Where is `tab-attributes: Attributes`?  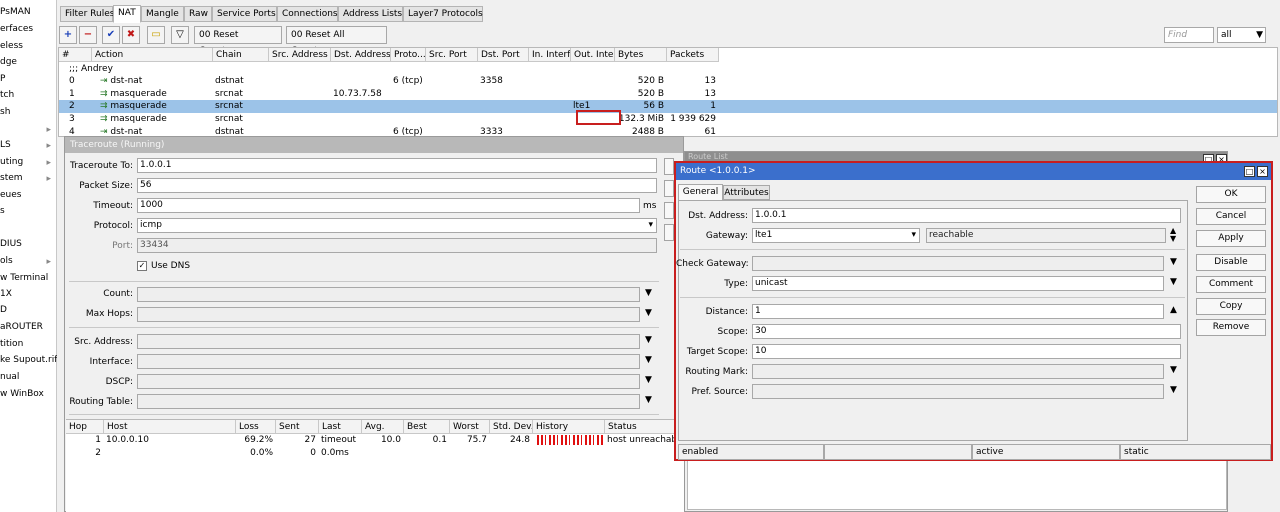
tab-attributes: Attributes is located at coordinates (746, 192).